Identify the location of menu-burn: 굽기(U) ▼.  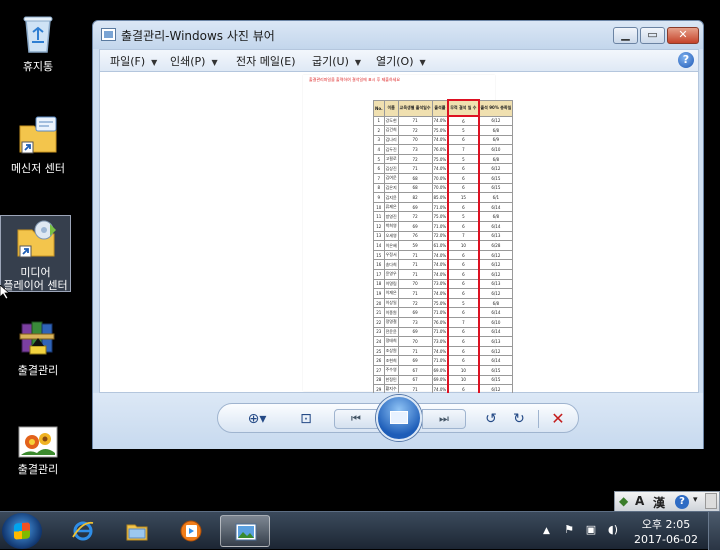
(336, 61).